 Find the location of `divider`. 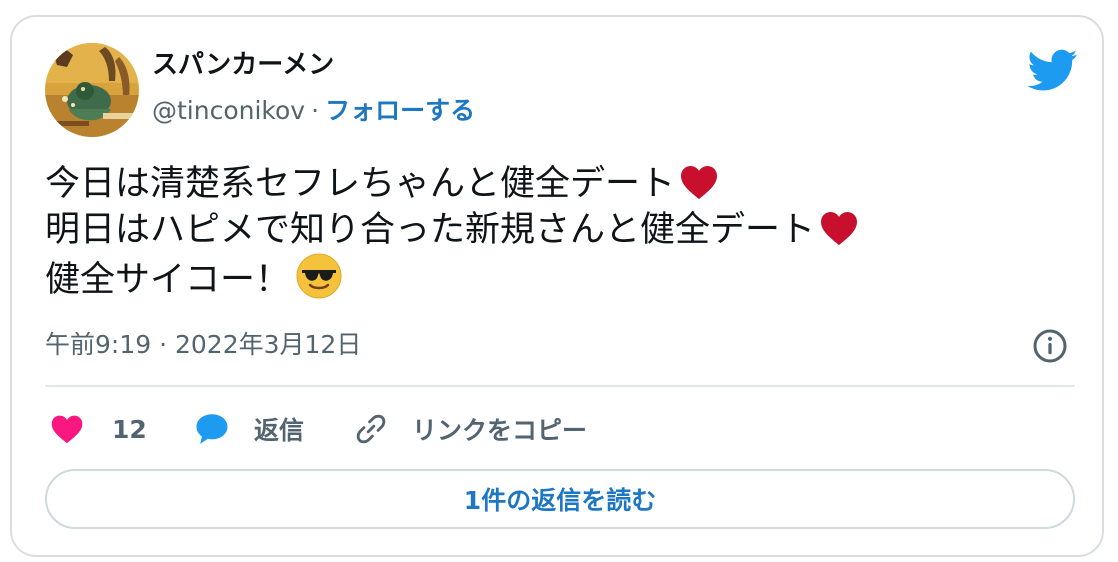

divider is located at coordinates (560, 386).